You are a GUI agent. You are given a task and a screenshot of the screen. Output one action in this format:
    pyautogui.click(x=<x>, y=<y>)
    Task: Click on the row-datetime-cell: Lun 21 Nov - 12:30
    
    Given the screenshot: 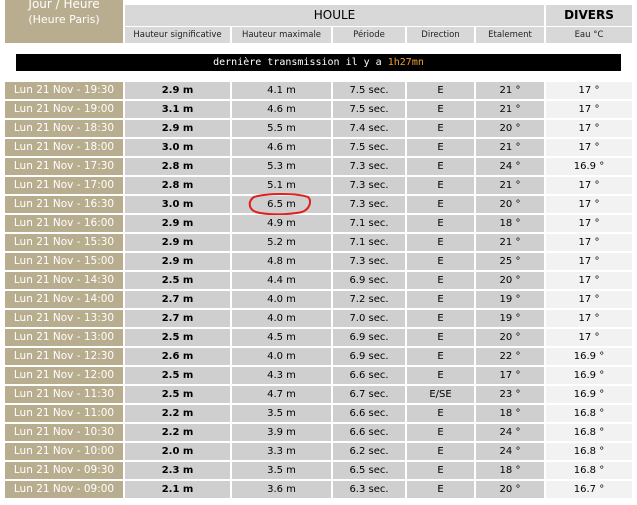 What is the action you would take?
    pyautogui.click(x=64, y=356)
    